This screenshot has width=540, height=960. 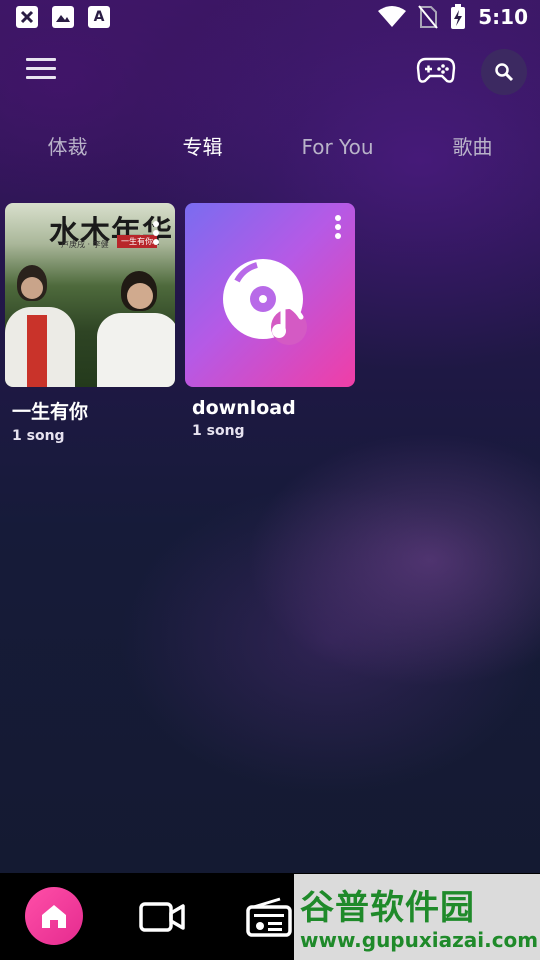 What do you see at coordinates (428, 17) in the screenshot?
I see `no-sim-icon` at bounding box center [428, 17].